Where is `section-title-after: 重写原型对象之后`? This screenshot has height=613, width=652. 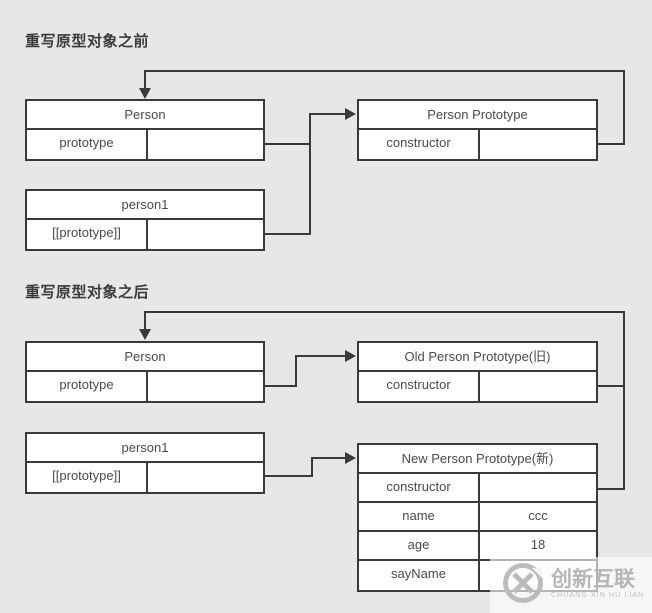 section-title-after: 重写原型对象之后 is located at coordinates (87, 292).